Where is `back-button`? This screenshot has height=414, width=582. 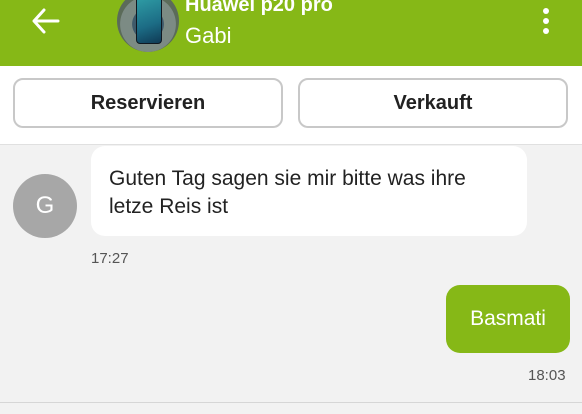 back-button is located at coordinates (46, 21).